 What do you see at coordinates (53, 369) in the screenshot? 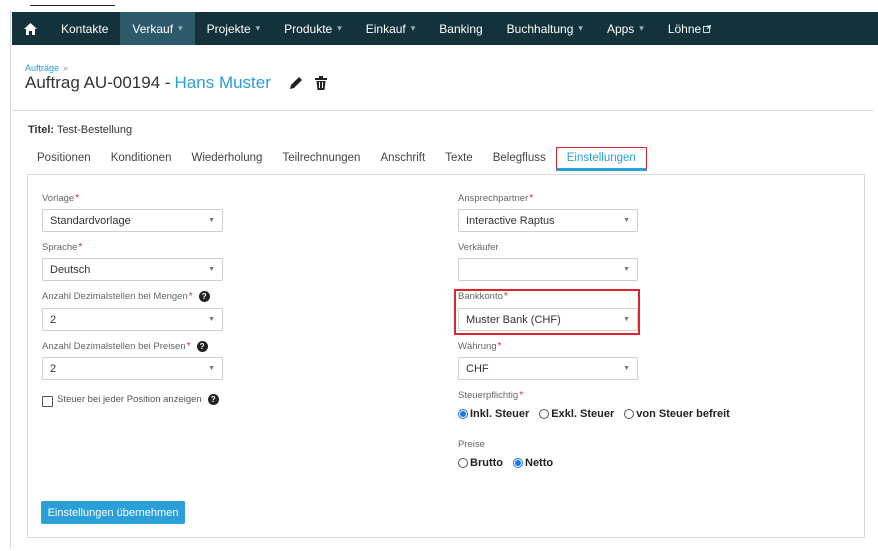
I see `dez-preisen-value: 2` at bounding box center [53, 369].